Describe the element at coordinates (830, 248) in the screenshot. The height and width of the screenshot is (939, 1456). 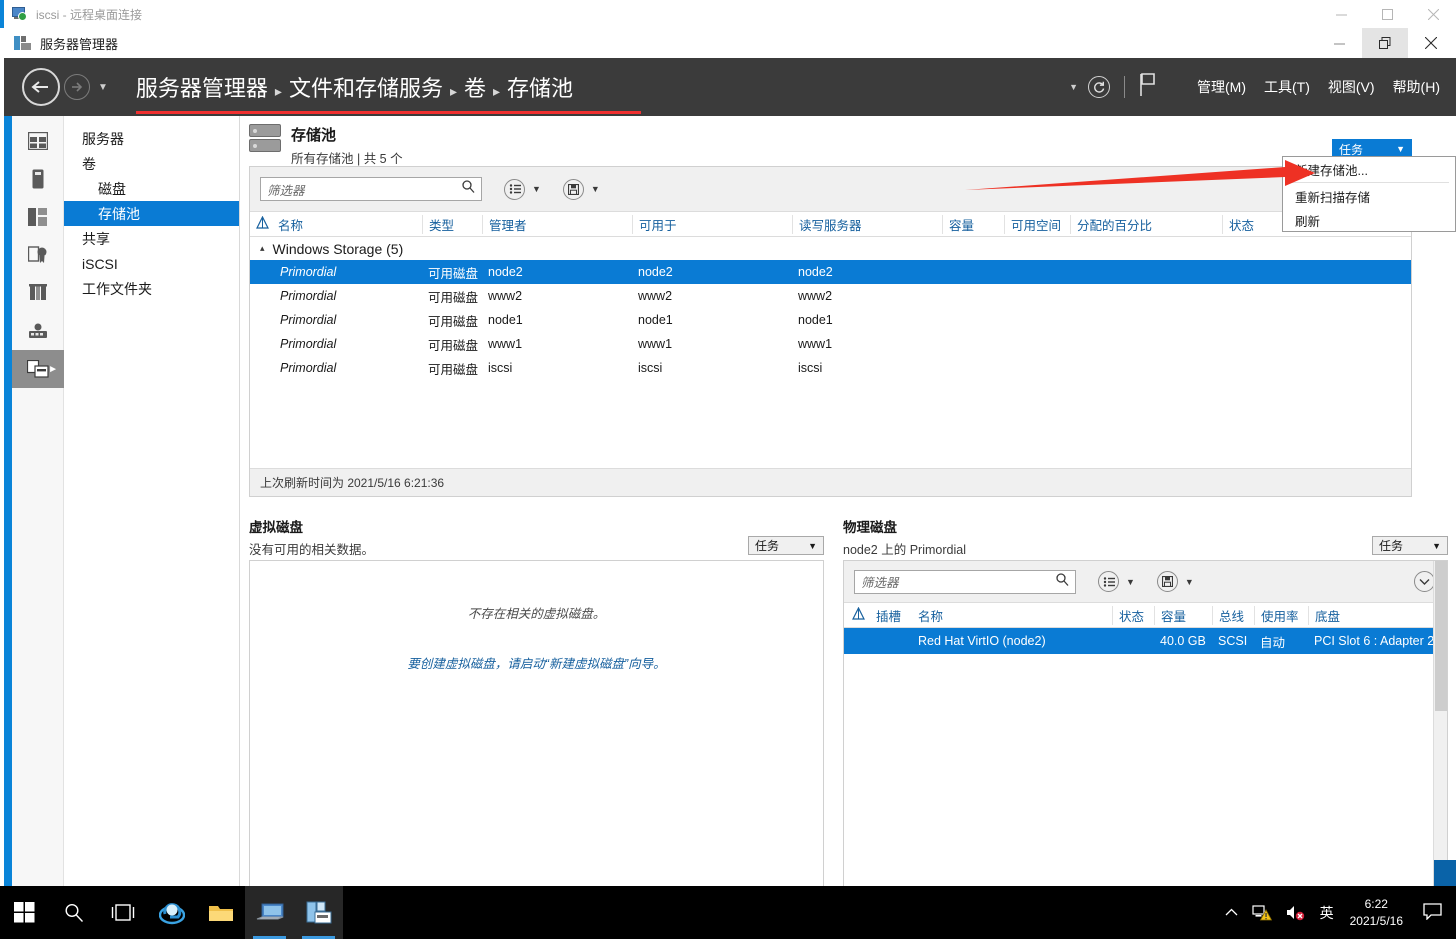
I see `table-group-row: ▴ Windows Storage (5)` at that location.